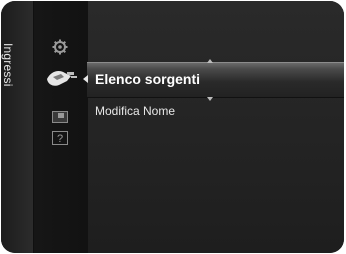  I want to click on menu-item-modifica-nome: Modifica Nome, so click(135, 111).